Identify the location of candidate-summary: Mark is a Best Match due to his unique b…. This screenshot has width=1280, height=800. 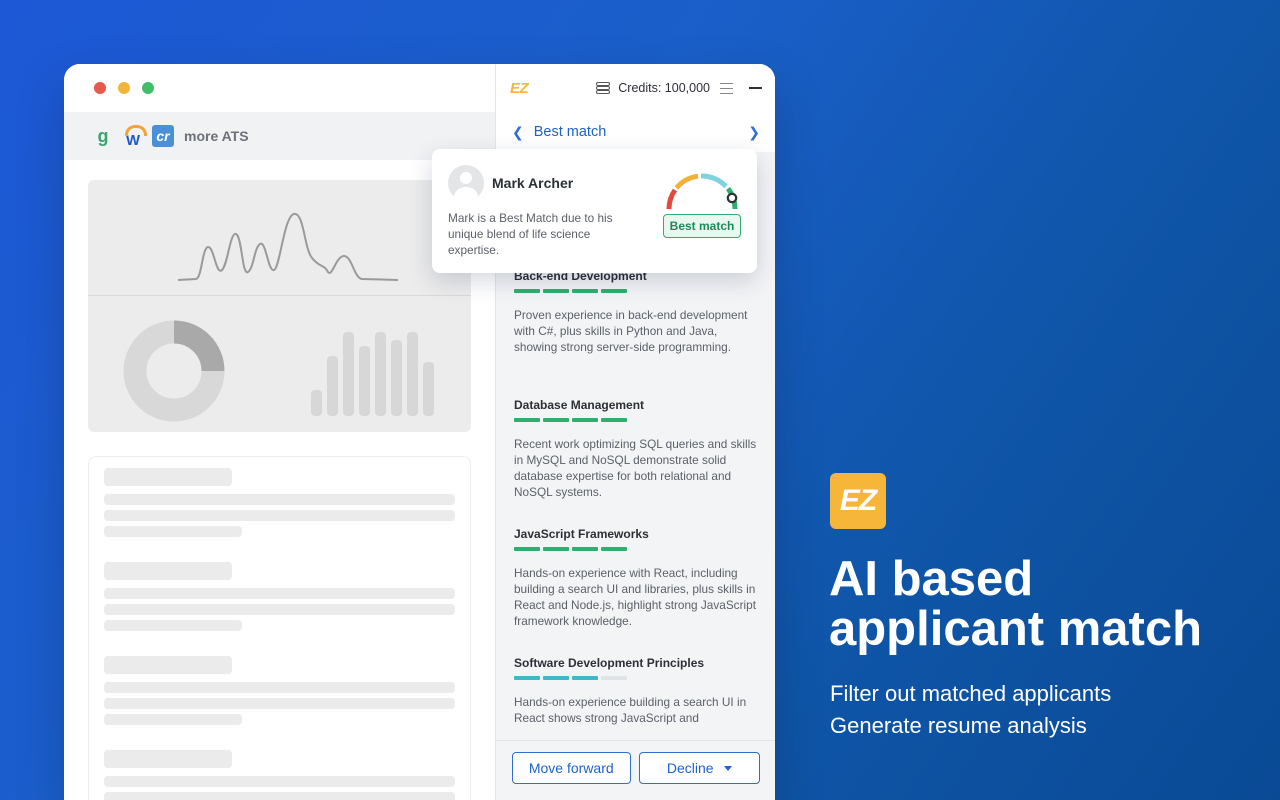
(530, 234).